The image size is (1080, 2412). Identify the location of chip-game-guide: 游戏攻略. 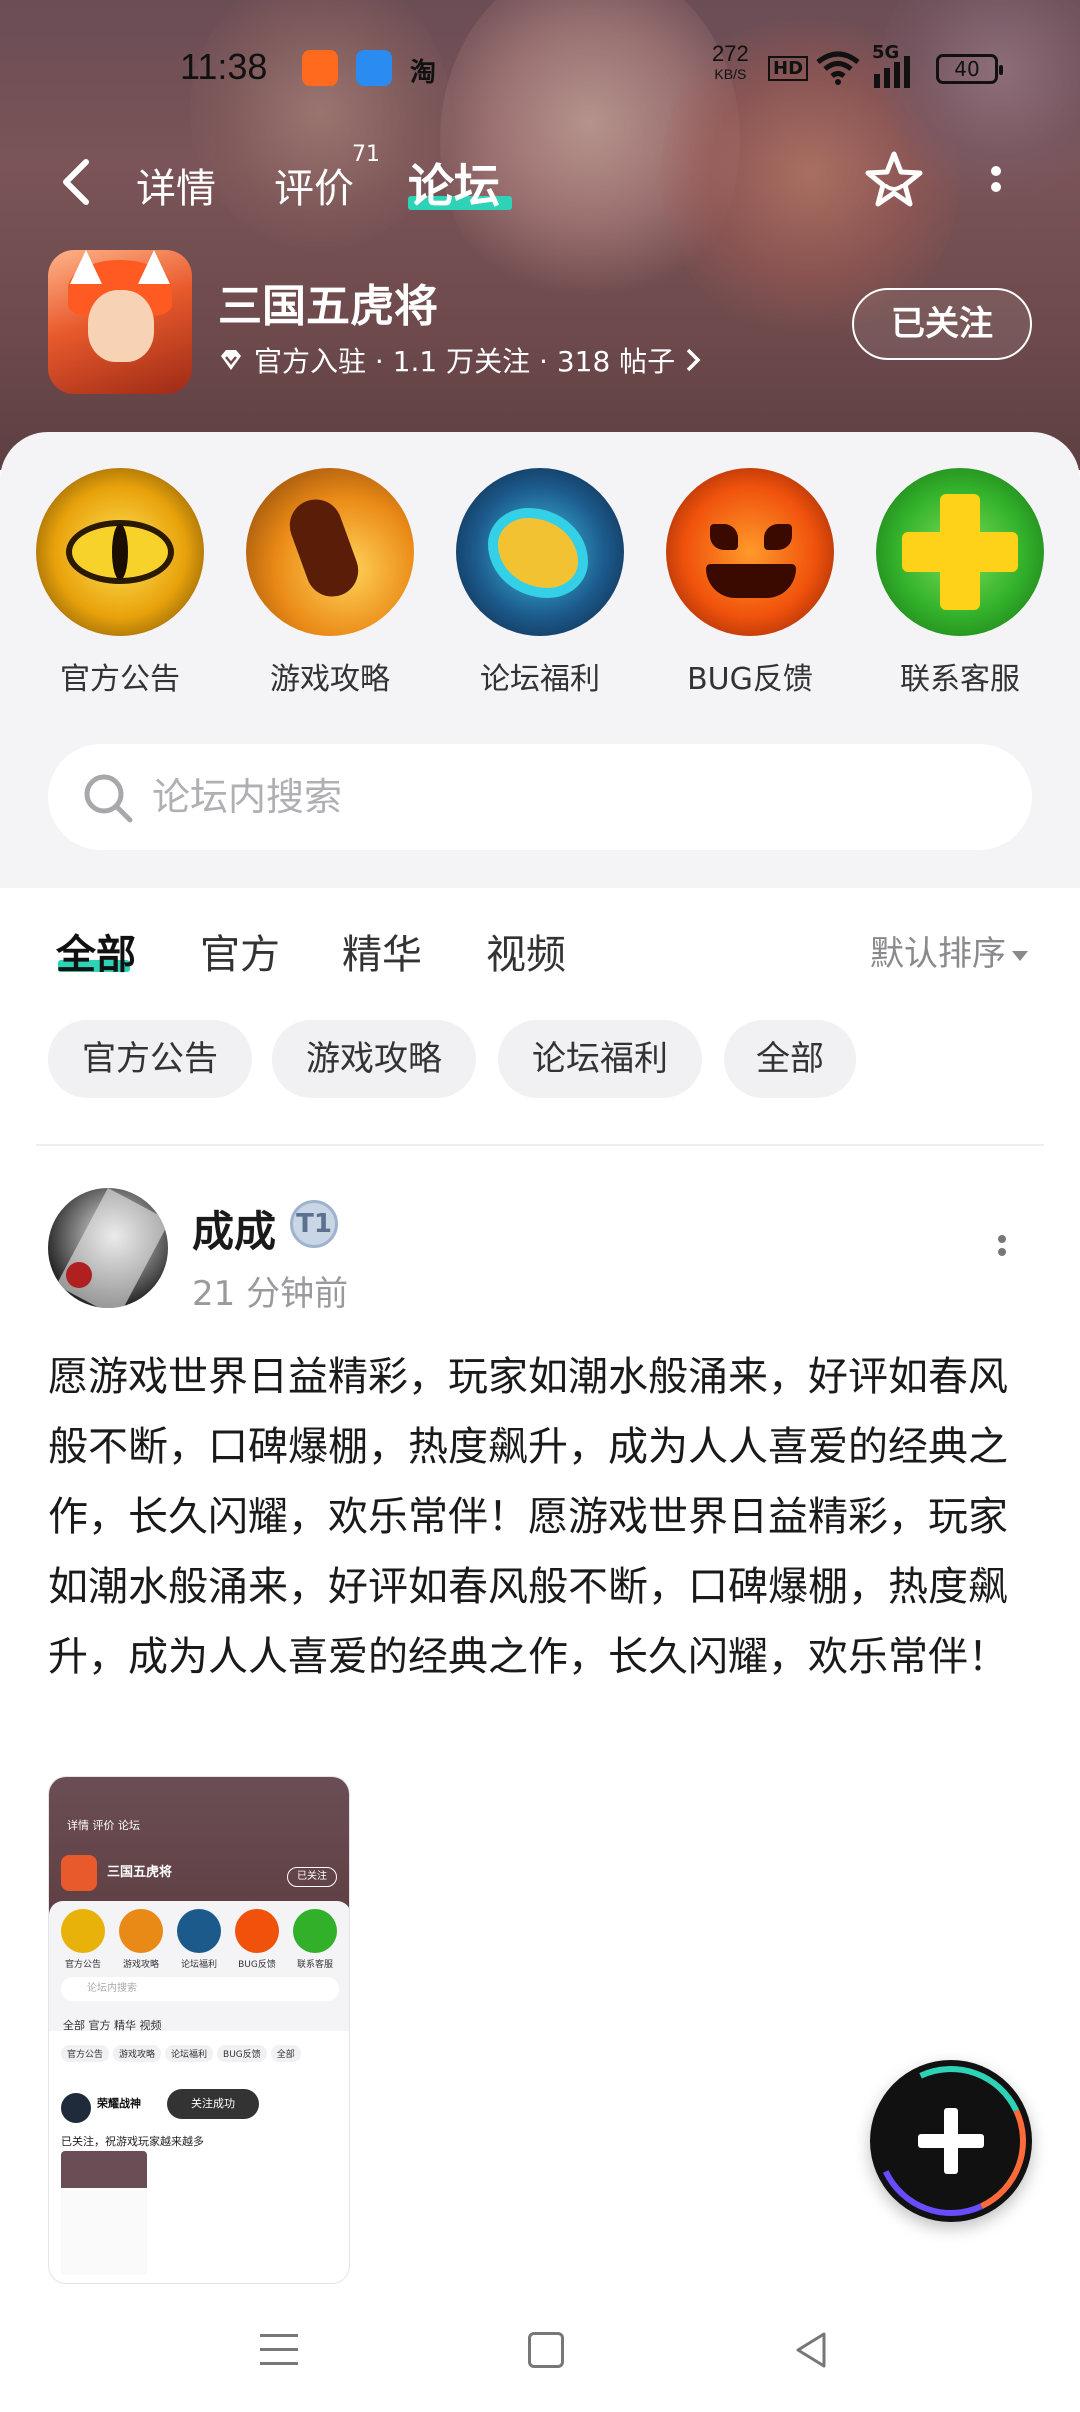
(374, 1059).